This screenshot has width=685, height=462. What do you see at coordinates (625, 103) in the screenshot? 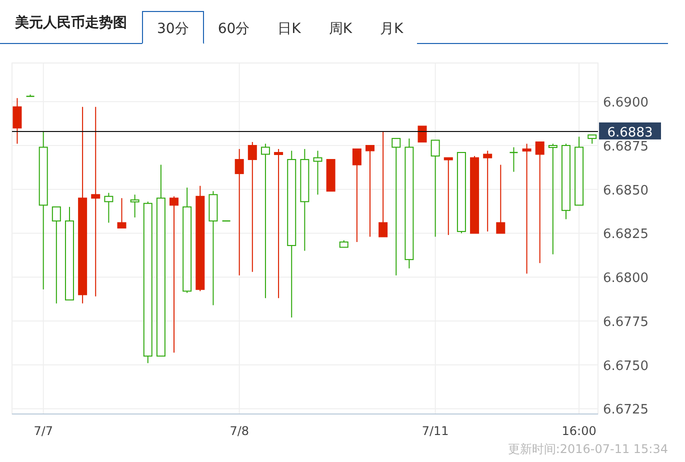
I see `y-axis-label: 6.6900` at bounding box center [625, 103].